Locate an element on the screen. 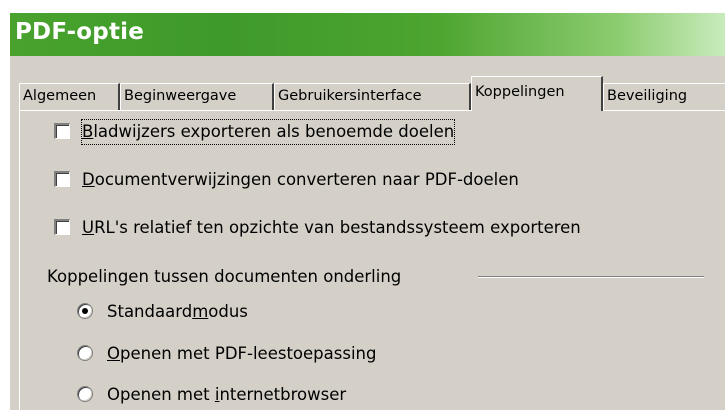 Image resolution: width=725 pixels, height=410 pixels. open-pdf-reader-radio is located at coordinates (85, 353).